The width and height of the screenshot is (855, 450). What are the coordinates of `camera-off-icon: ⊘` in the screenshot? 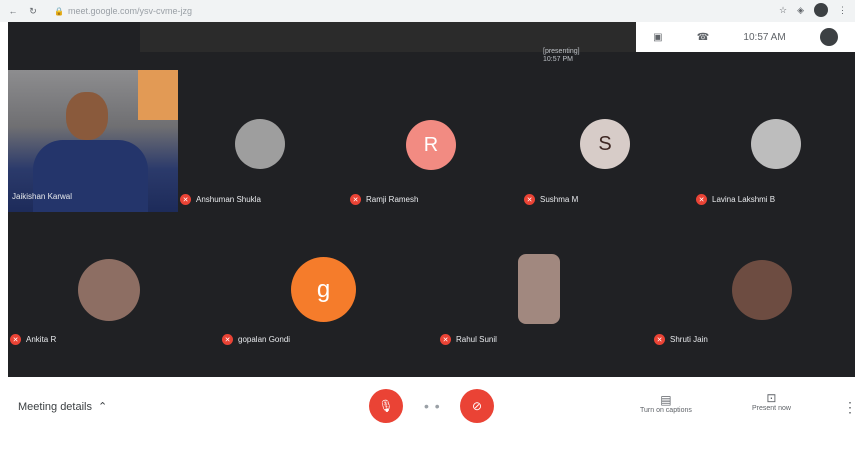 It's located at (477, 406).